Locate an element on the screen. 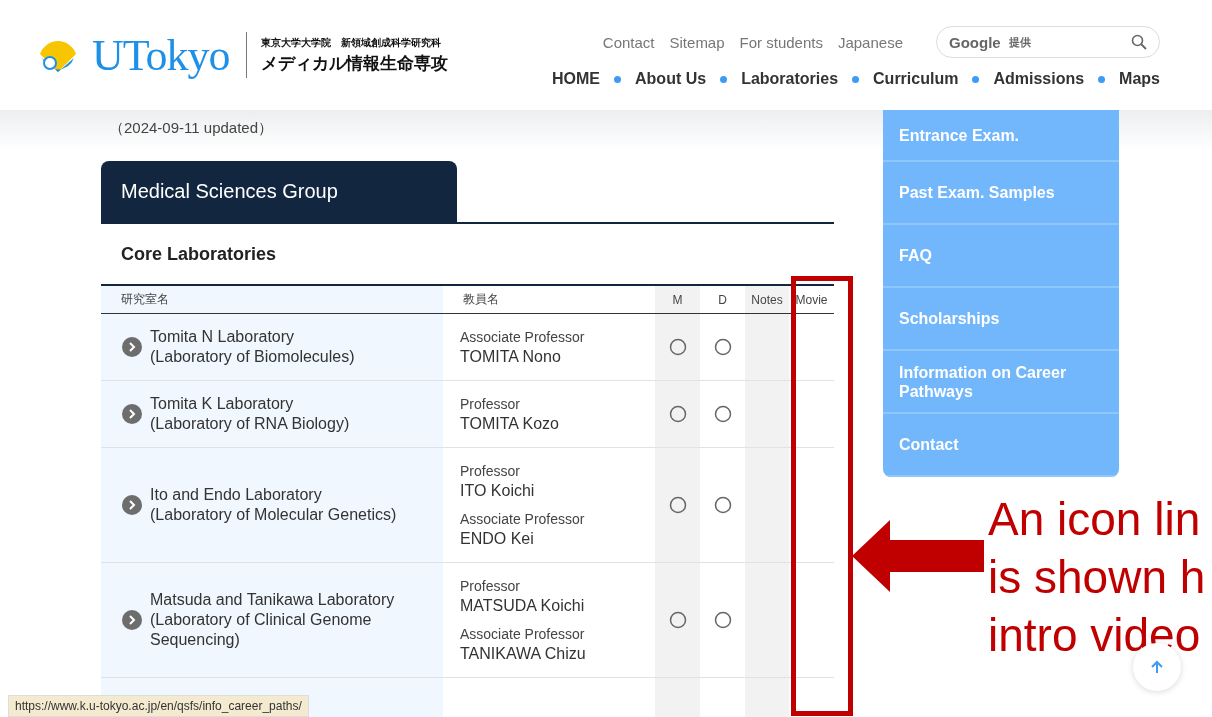 This screenshot has width=1212, height=717. top-link: For students is located at coordinates (781, 42).